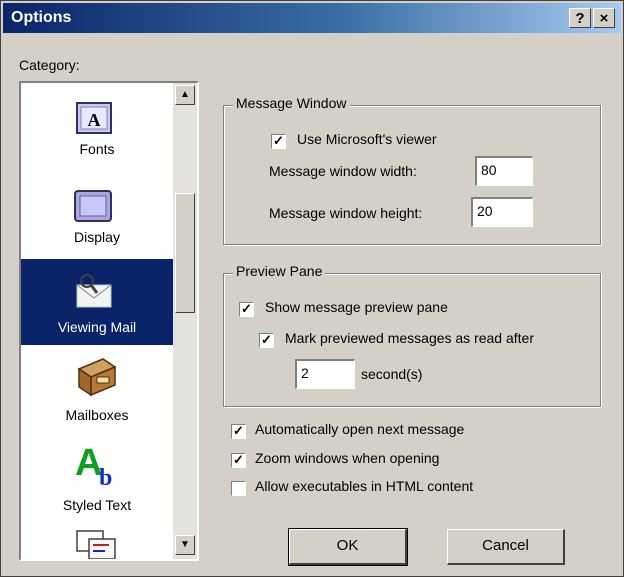 This screenshot has width=624, height=577. What do you see at coordinates (49, 65) in the screenshot?
I see `category-label: Category:` at bounding box center [49, 65].